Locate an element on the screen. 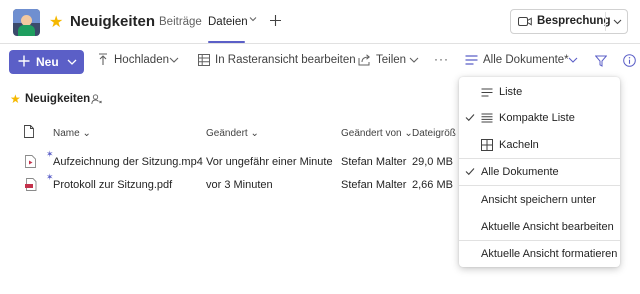 Image resolution: width=640 pixels, height=294 pixels. filter-icon is located at coordinates (601, 61).